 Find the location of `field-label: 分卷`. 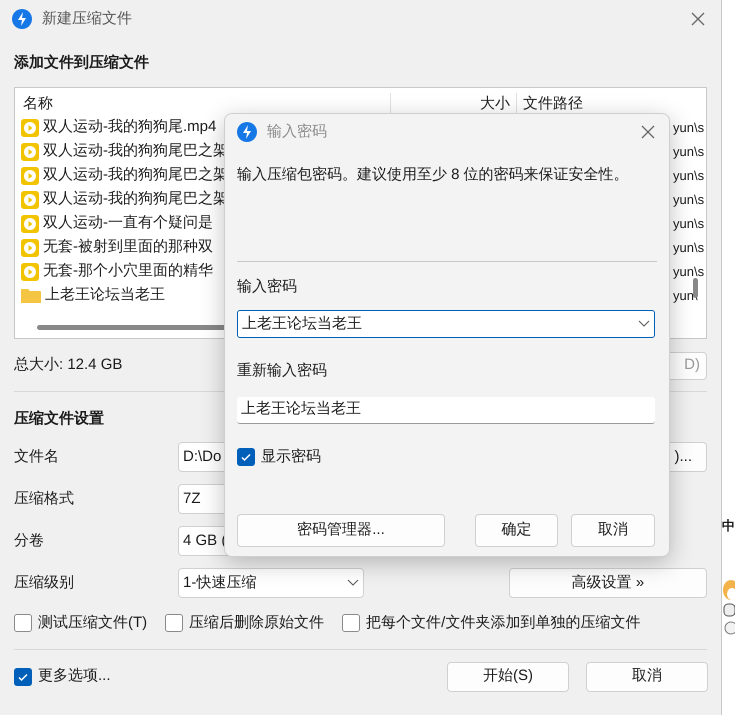

field-label: 分卷 is located at coordinates (29, 540).